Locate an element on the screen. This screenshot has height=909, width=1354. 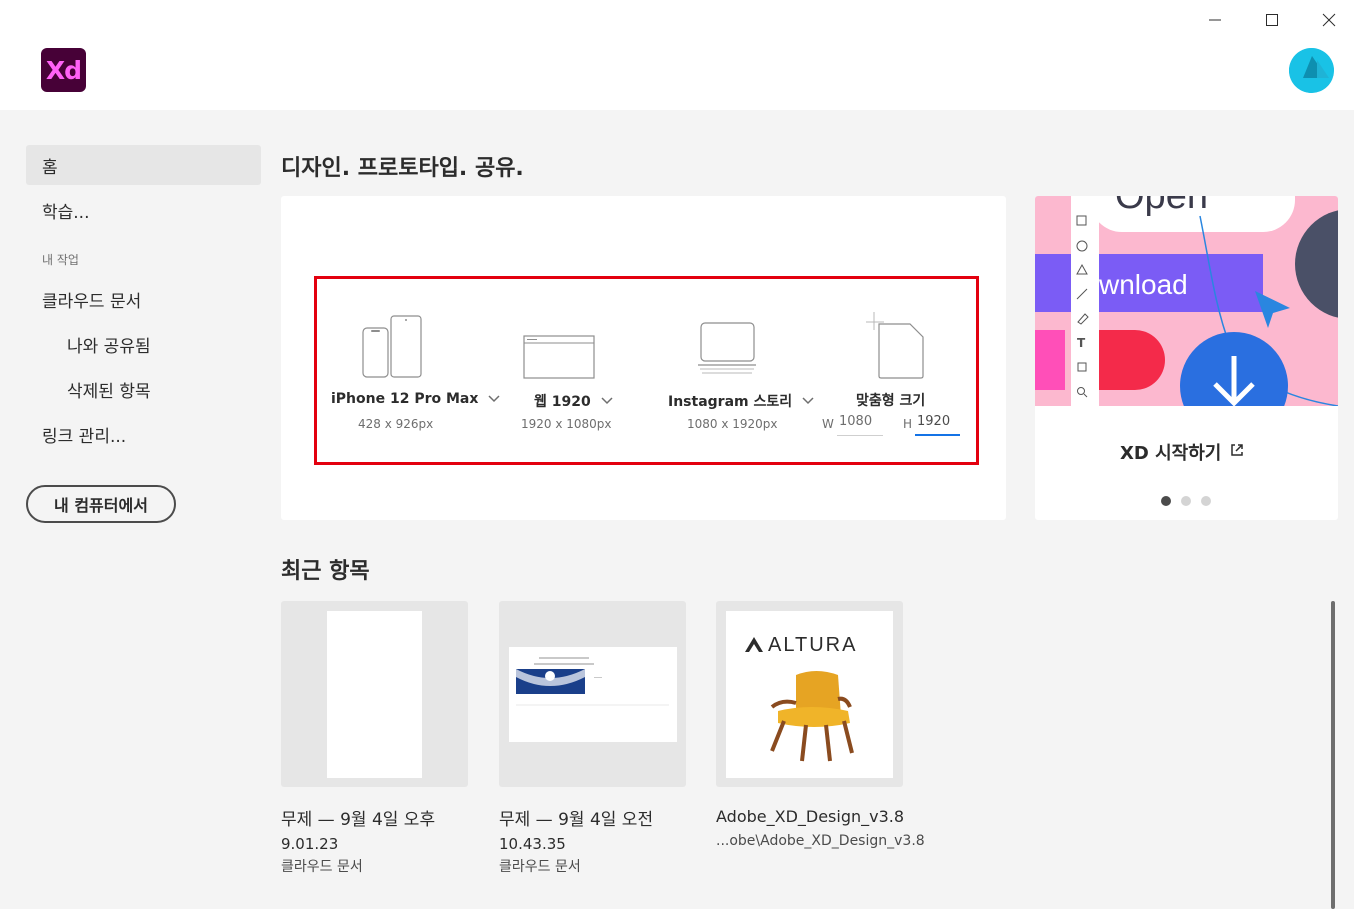
maximize-icon is located at coordinates (1272, 20).